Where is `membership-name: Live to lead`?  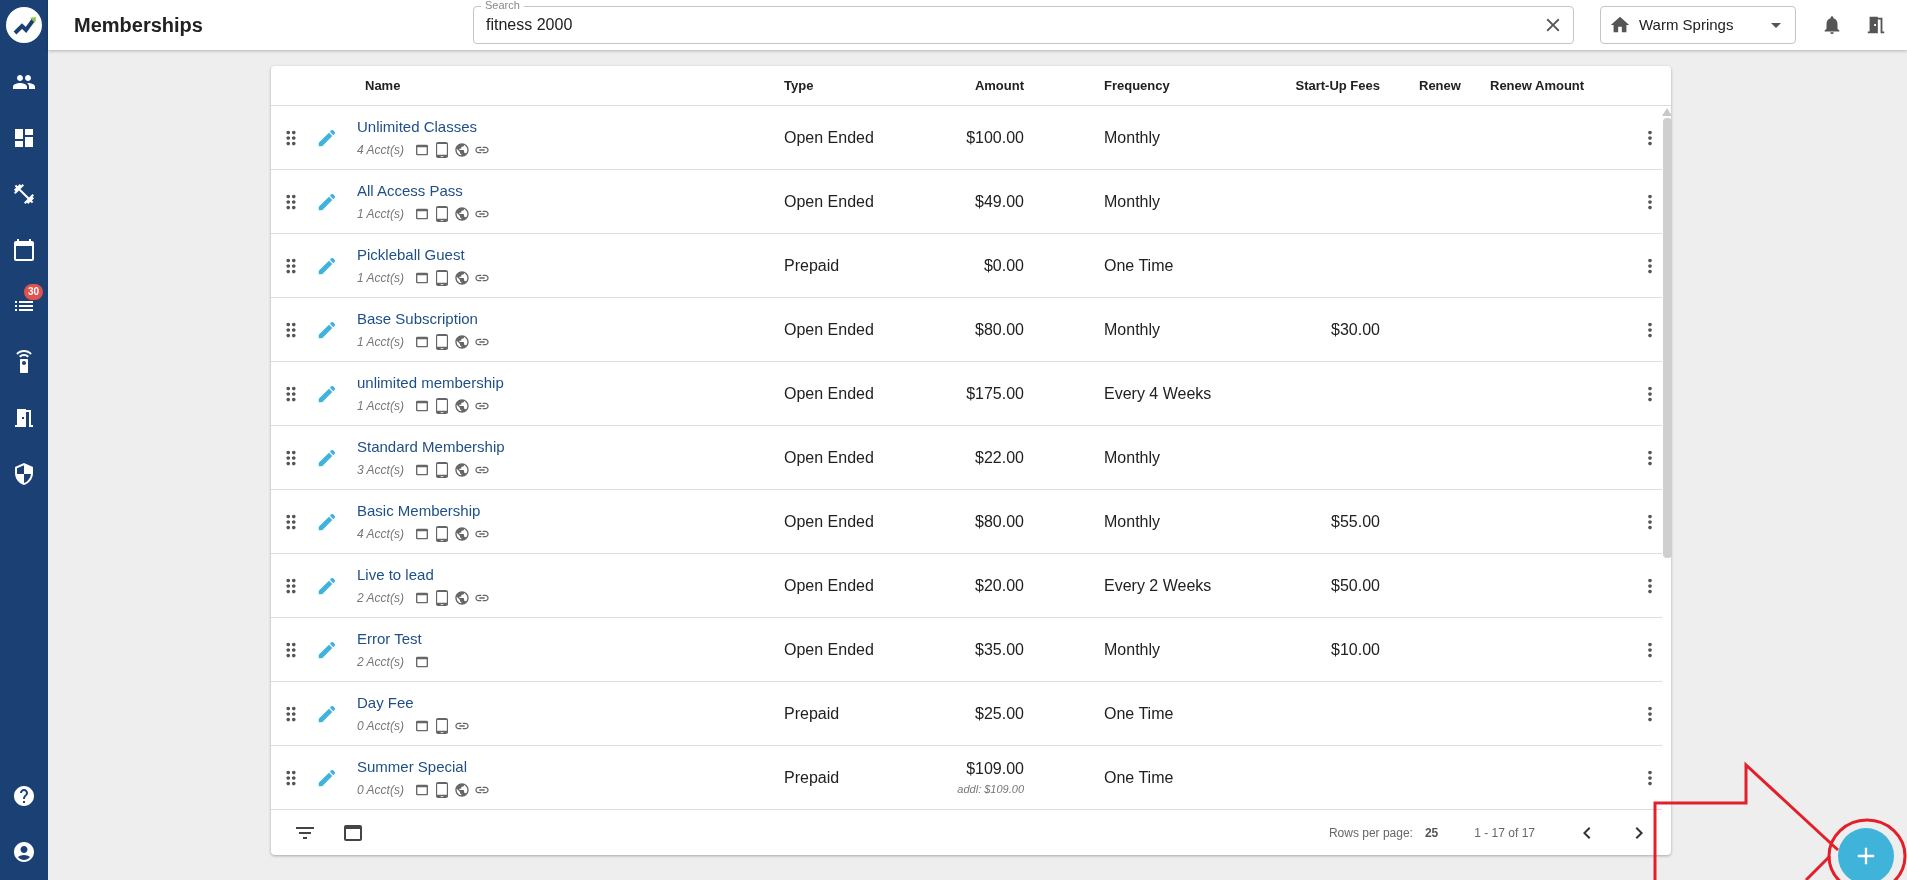
membership-name: Live to lead is located at coordinates (395, 575).